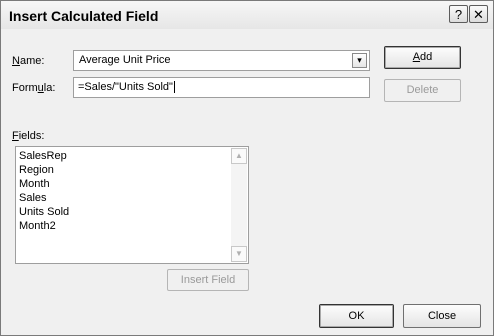 The height and width of the screenshot is (336, 494). Describe the element at coordinates (221, 60) in the screenshot. I see `name-combobox: Average Unit Price ▾` at that location.